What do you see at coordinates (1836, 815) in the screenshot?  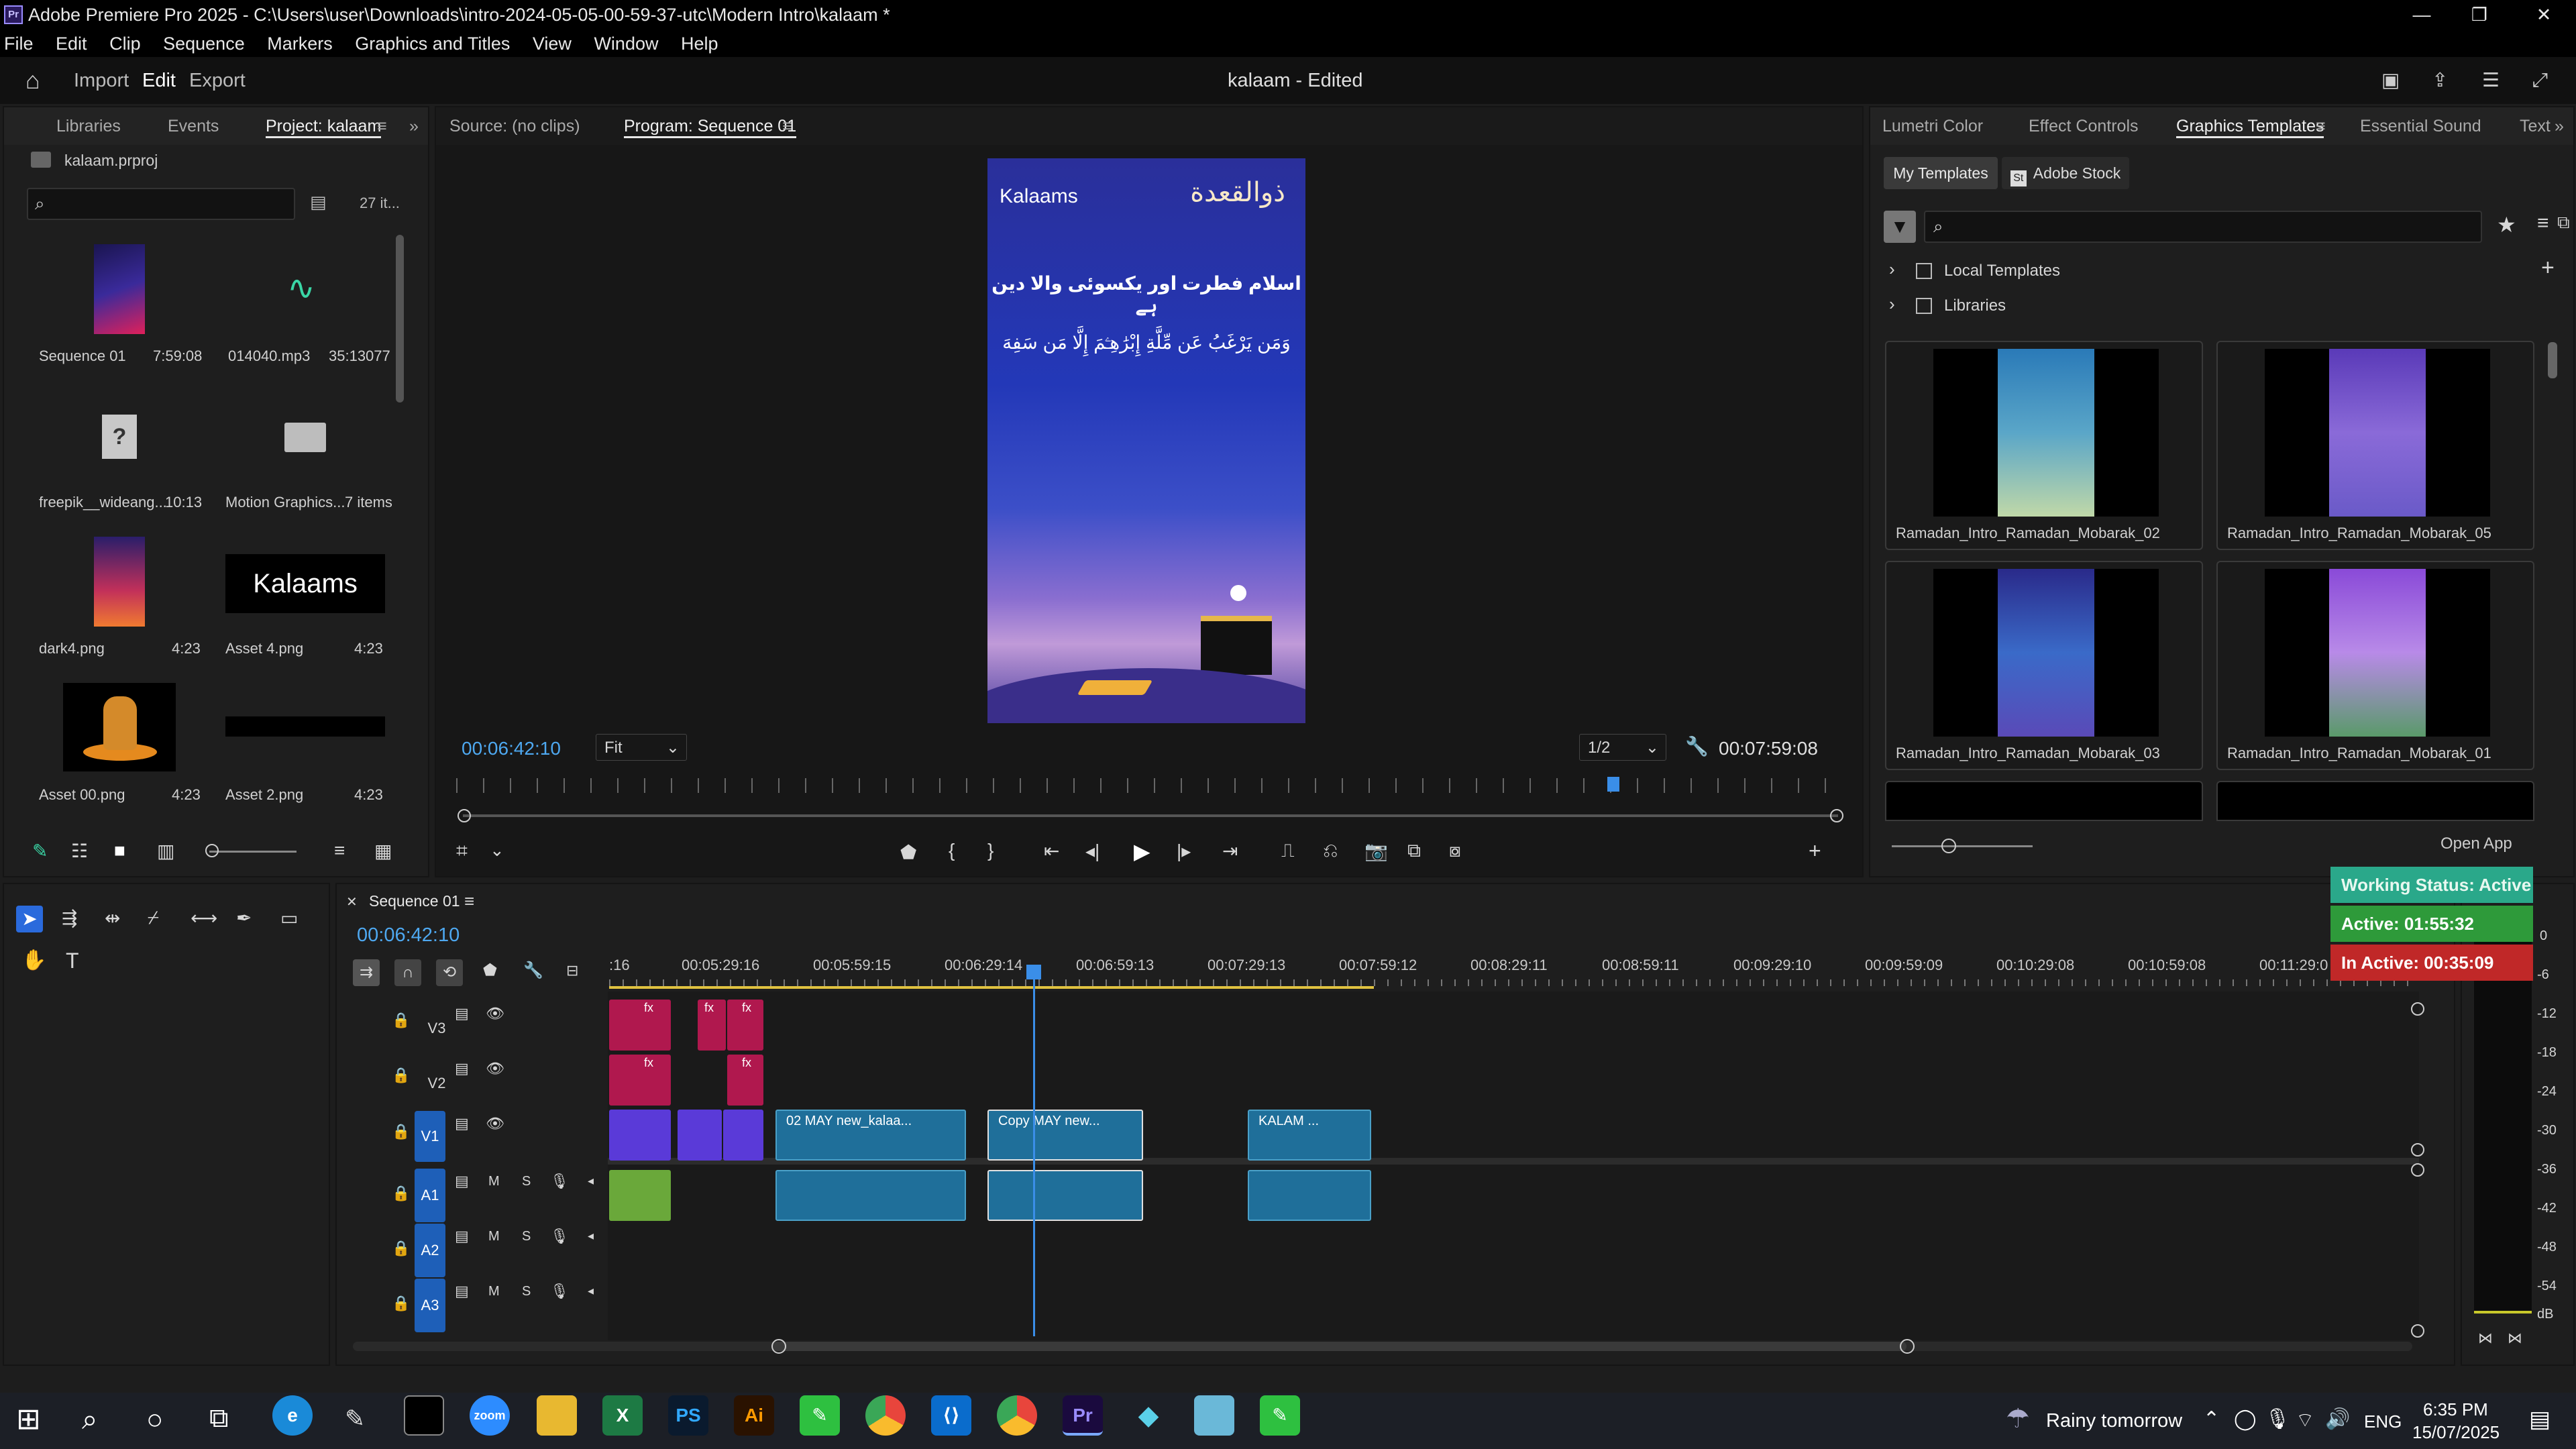 I see `zoom-bar-right-handle` at bounding box center [1836, 815].